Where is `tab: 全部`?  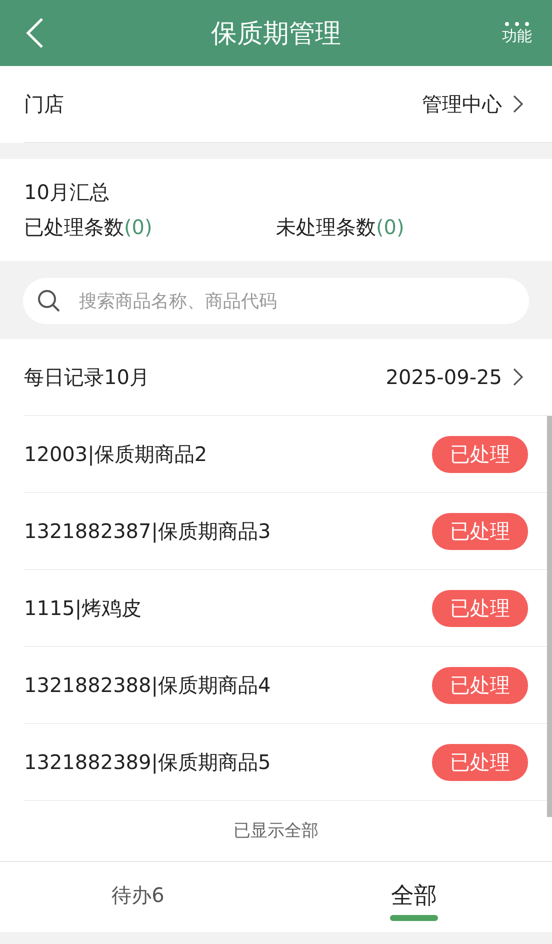
tab: 全部 is located at coordinates (414, 897).